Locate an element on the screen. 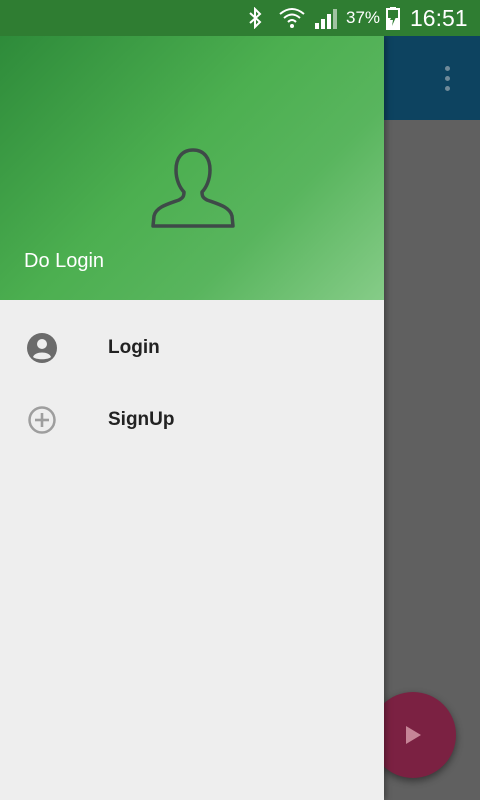  bluetooth-icon is located at coordinates (255, 18).